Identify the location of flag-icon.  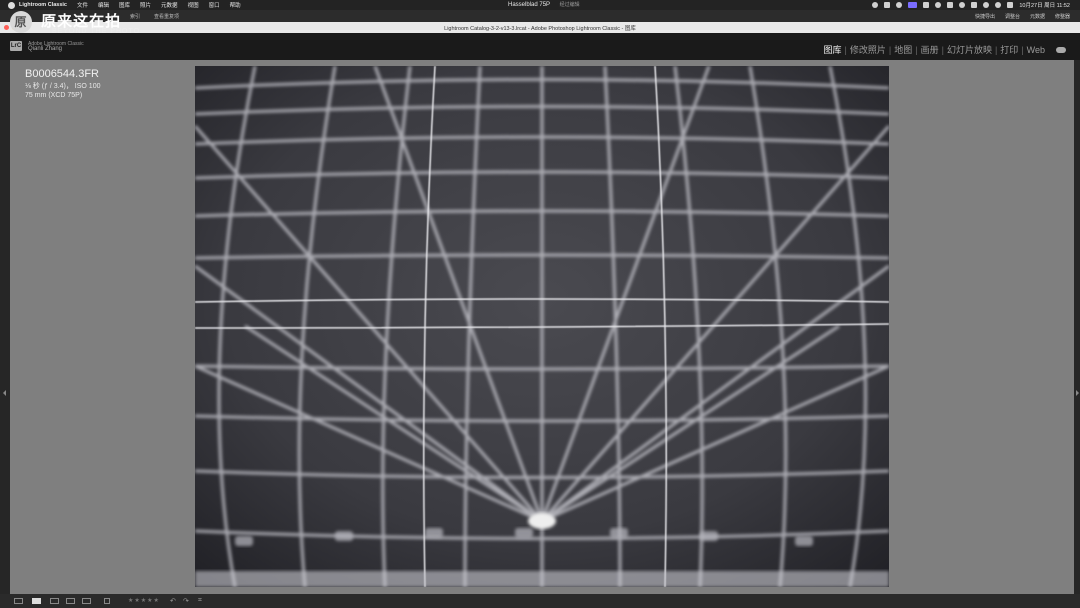
(107, 601).